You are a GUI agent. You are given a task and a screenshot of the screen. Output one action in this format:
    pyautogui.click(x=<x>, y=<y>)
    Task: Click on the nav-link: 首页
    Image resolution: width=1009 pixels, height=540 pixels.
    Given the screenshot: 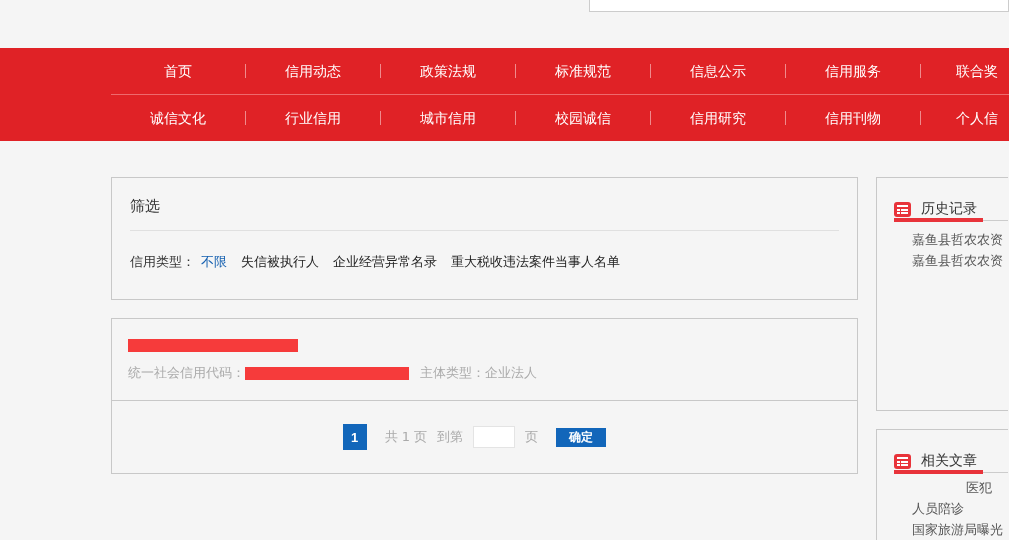 What is the action you would take?
    pyautogui.click(x=178, y=71)
    